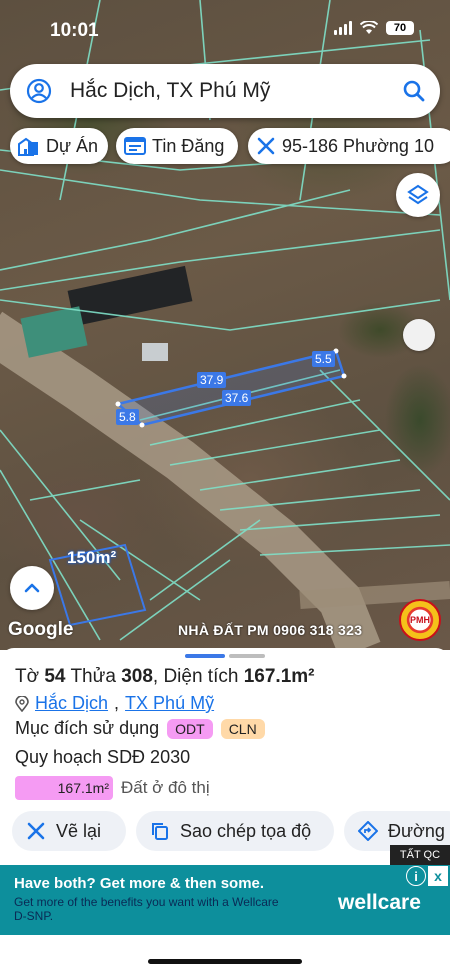 This screenshot has width=450, height=974. I want to click on search-bar: Hắc Dịch, TX Phú Mỹ, so click(225, 91).